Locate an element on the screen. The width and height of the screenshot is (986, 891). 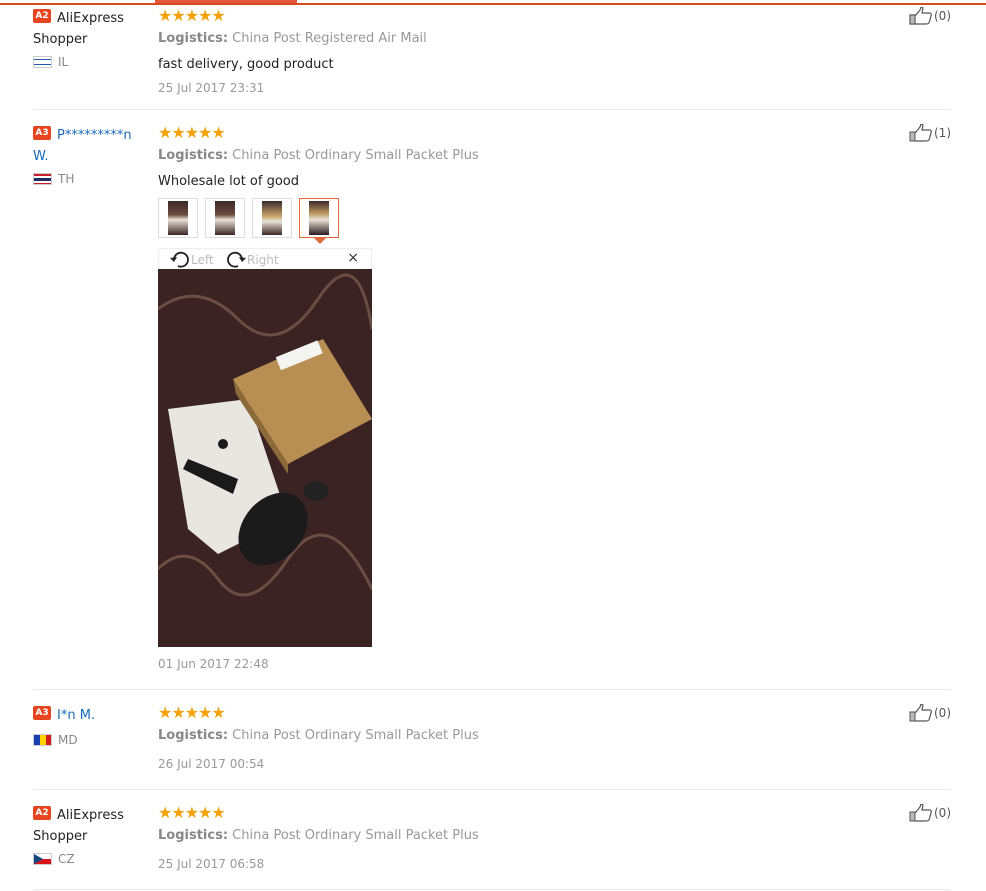
review-text: fast delivery, good product is located at coordinates (246, 64).